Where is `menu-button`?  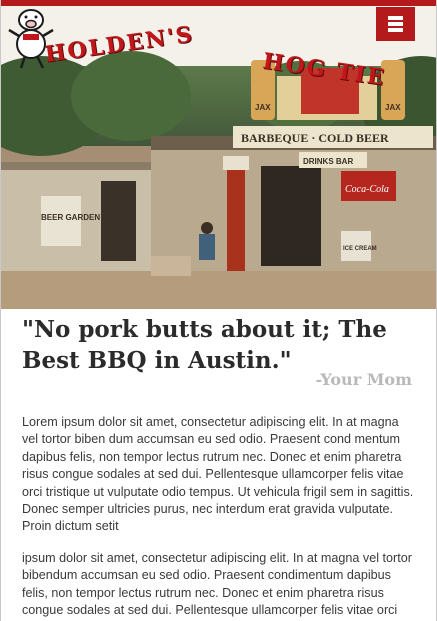
menu-button is located at coordinates (395, 24).